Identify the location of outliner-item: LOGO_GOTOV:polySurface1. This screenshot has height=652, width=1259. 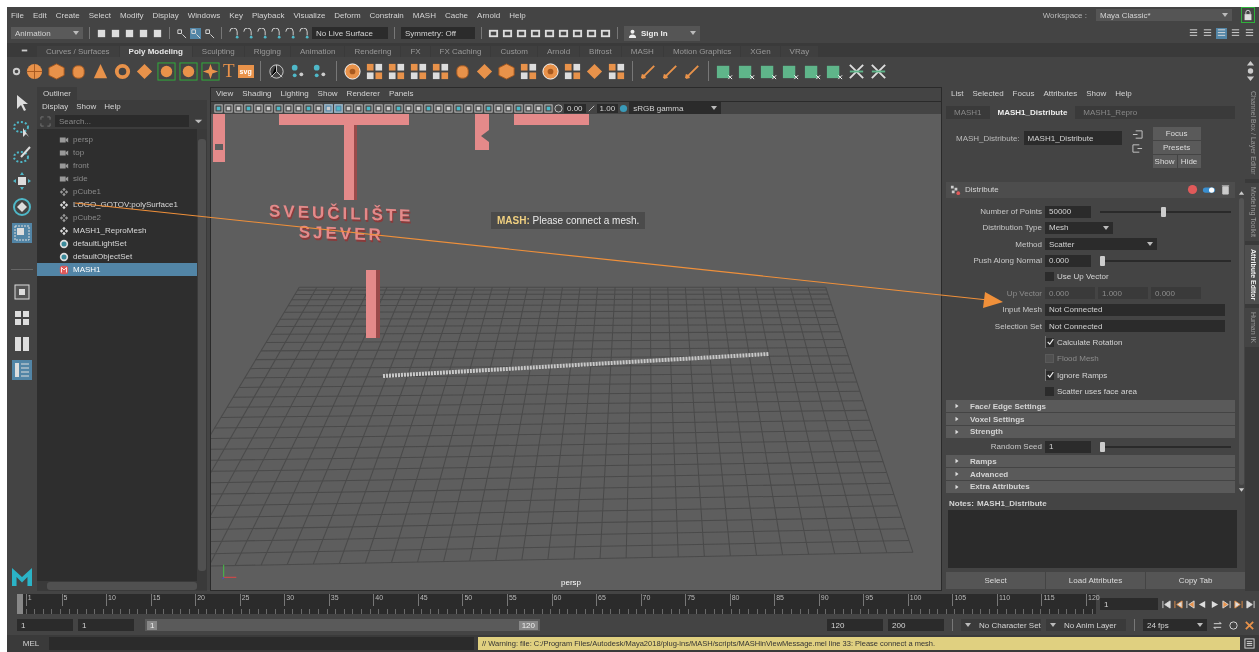
(117, 204).